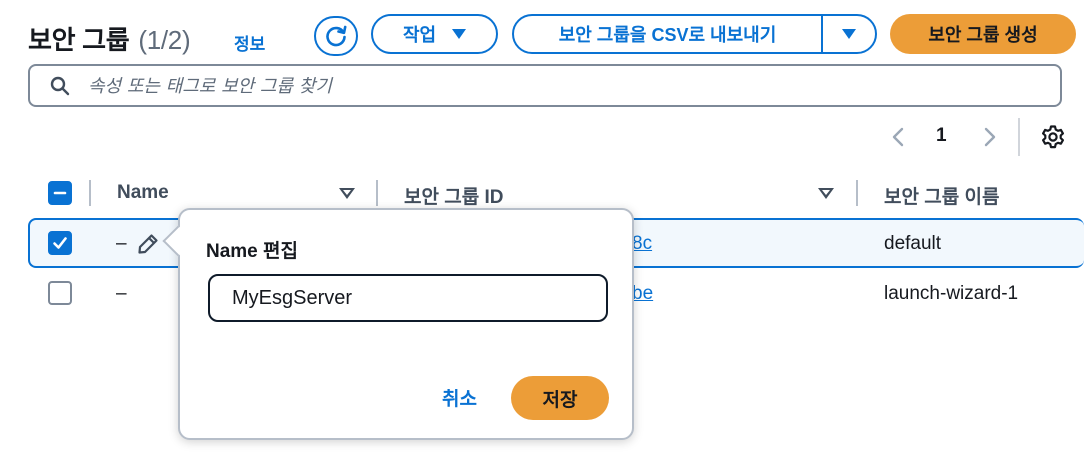 This screenshot has height=458, width=1084. What do you see at coordinates (951, 293) in the screenshot?
I see `row-group-name: launch-wizard-1` at bounding box center [951, 293].